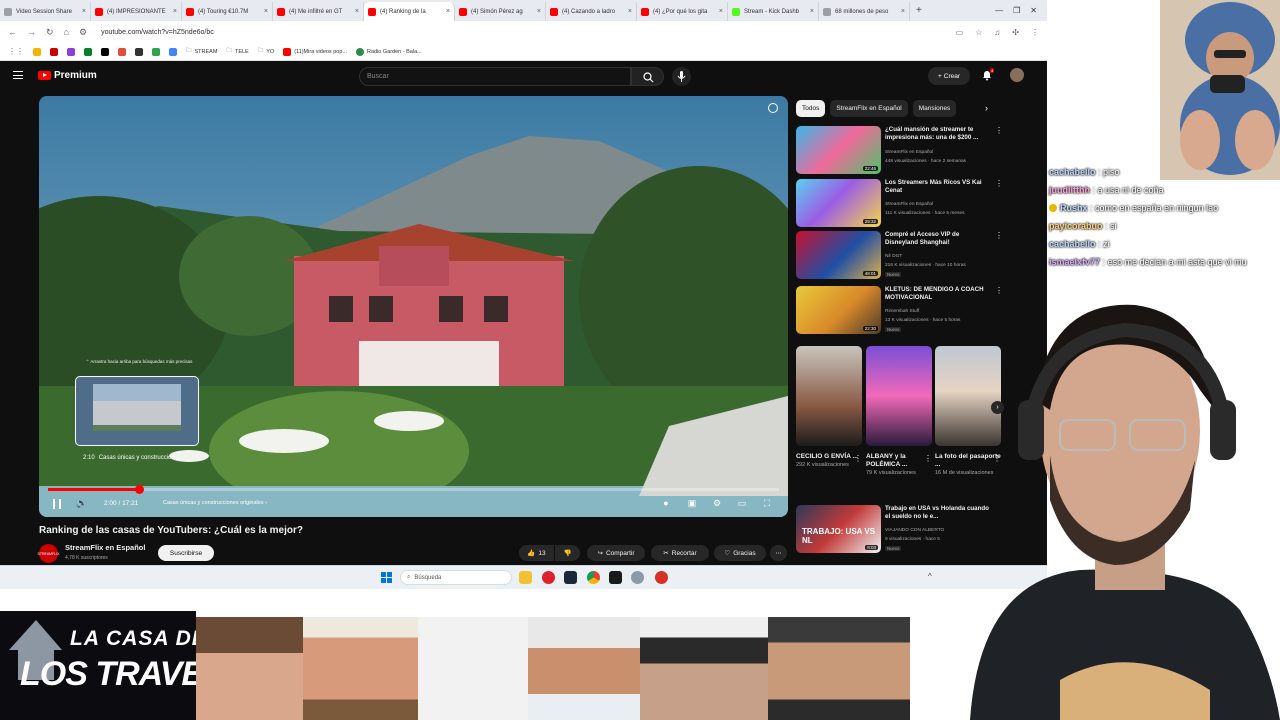  Describe the element at coordinates (413, 489) in the screenshot. I see `progress-bar` at that location.